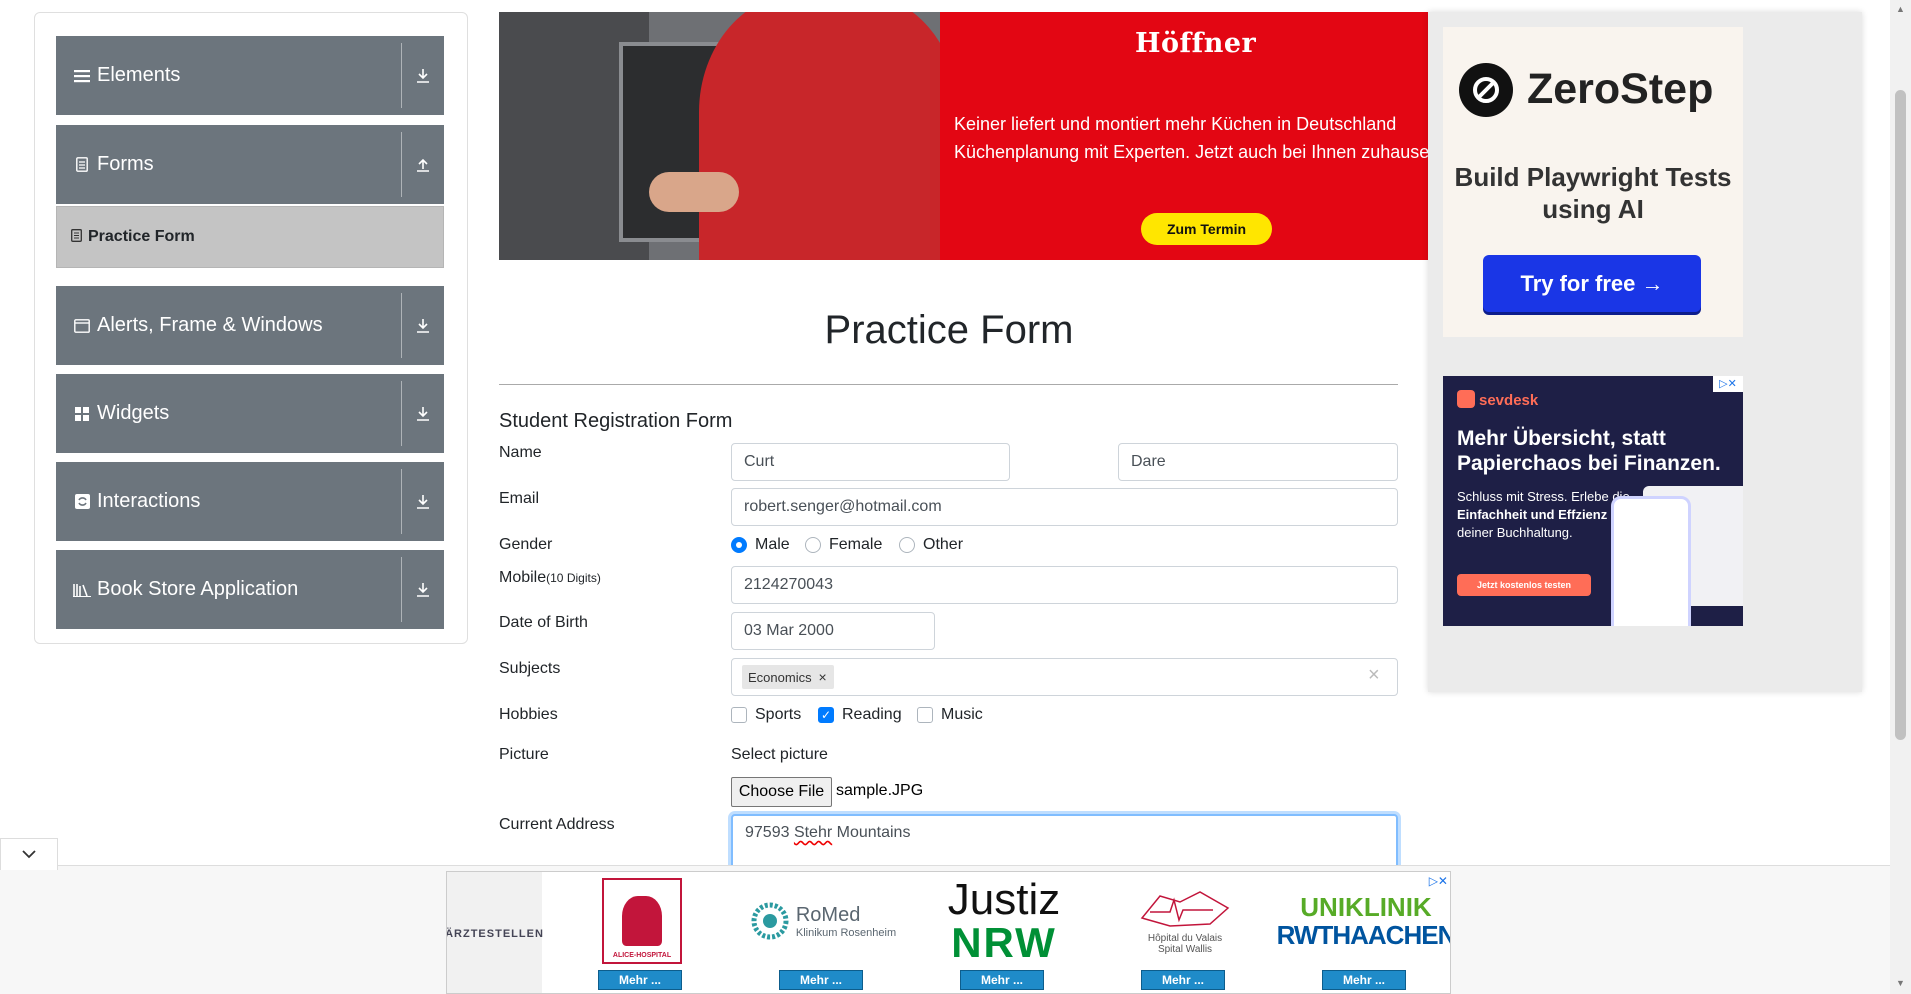 The height and width of the screenshot is (994, 1911). I want to click on alice-hospital-name: ALICE-HOSPITAL, so click(642, 955).